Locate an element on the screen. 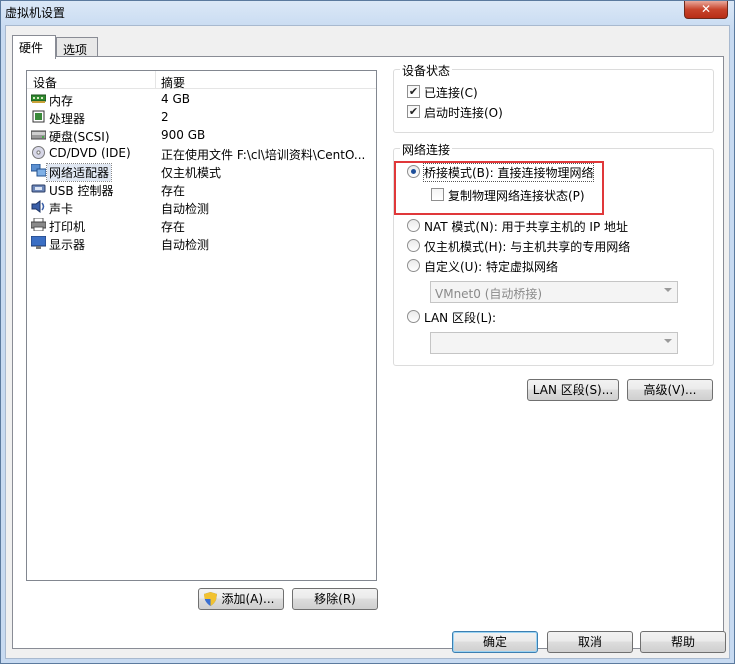 Image resolution: width=735 pixels, height=664 pixels. device-name: 网络适配器 is located at coordinates (79, 172).